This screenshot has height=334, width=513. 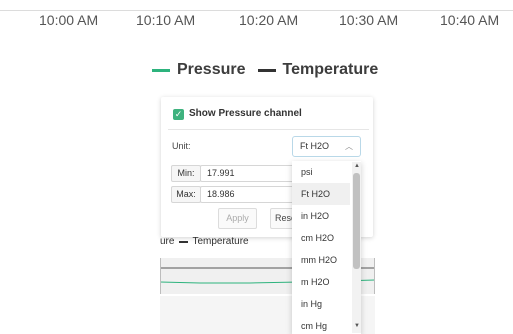 I want to click on unit-option: mm H2O, so click(x=321, y=260).